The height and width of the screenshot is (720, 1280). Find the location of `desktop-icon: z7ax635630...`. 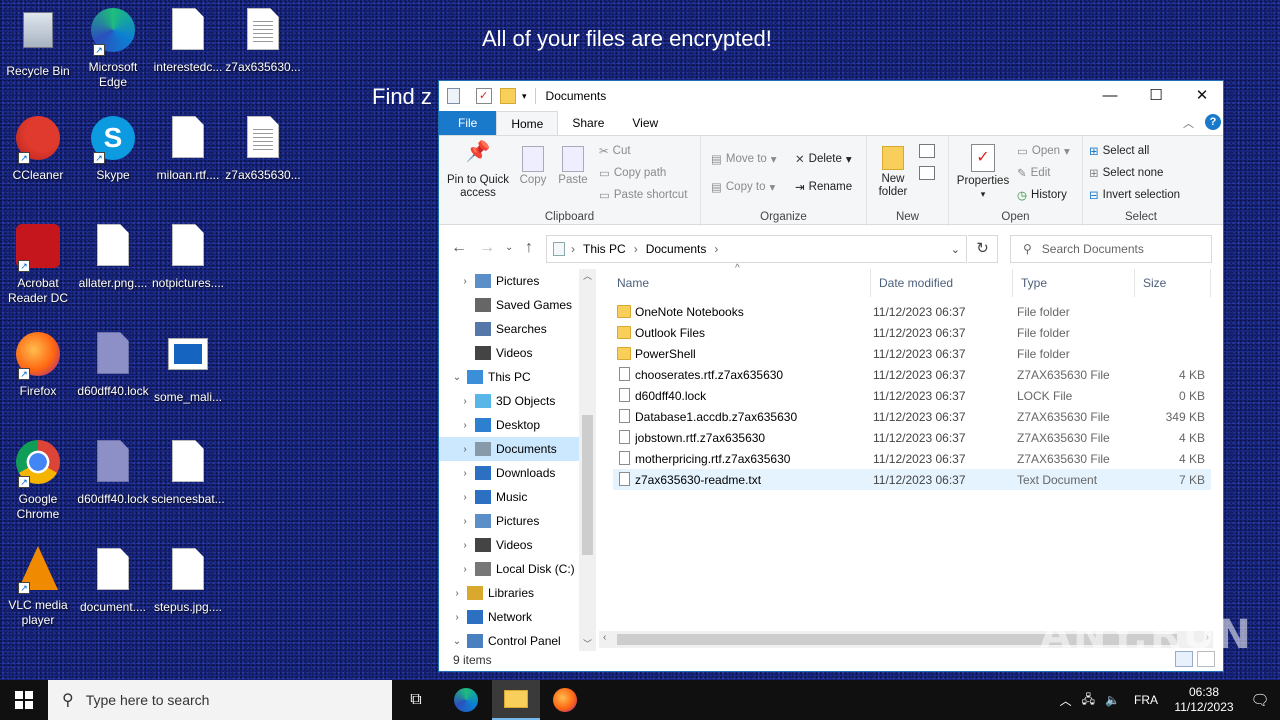

desktop-icon: z7ax635630... is located at coordinates (263, 148).